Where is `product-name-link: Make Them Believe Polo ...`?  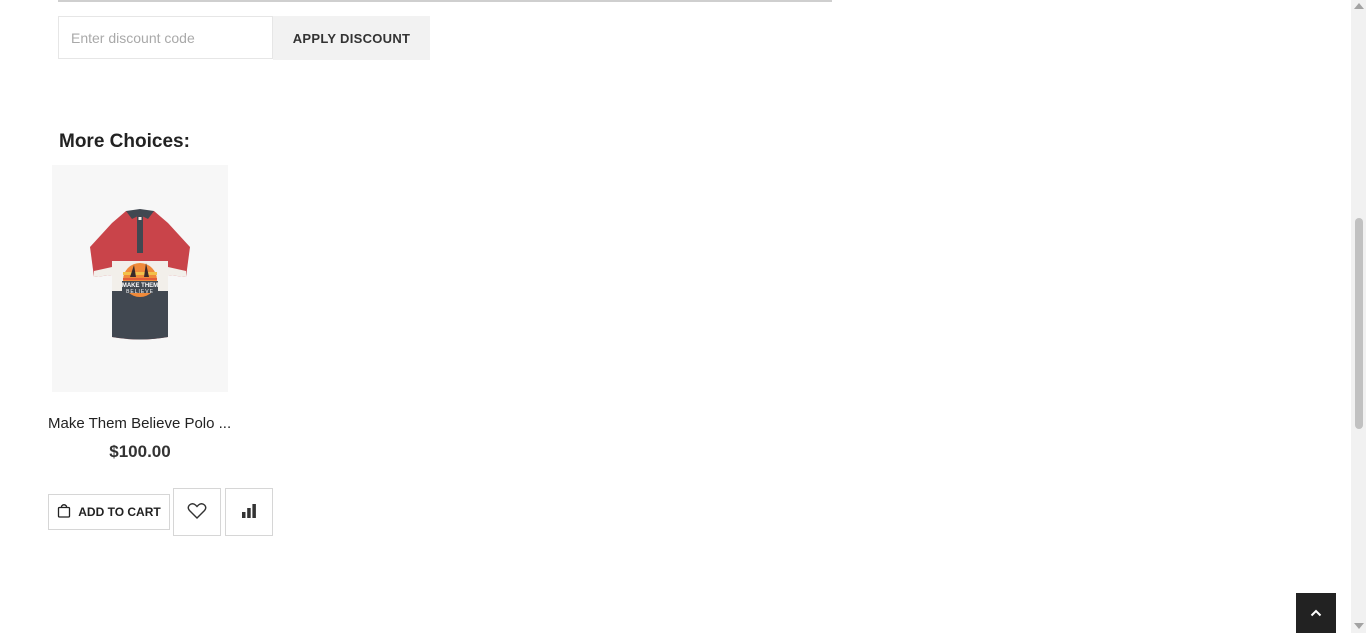 product-name-link: Make Them Believe Polo ... is located at coordinates (140, 423).